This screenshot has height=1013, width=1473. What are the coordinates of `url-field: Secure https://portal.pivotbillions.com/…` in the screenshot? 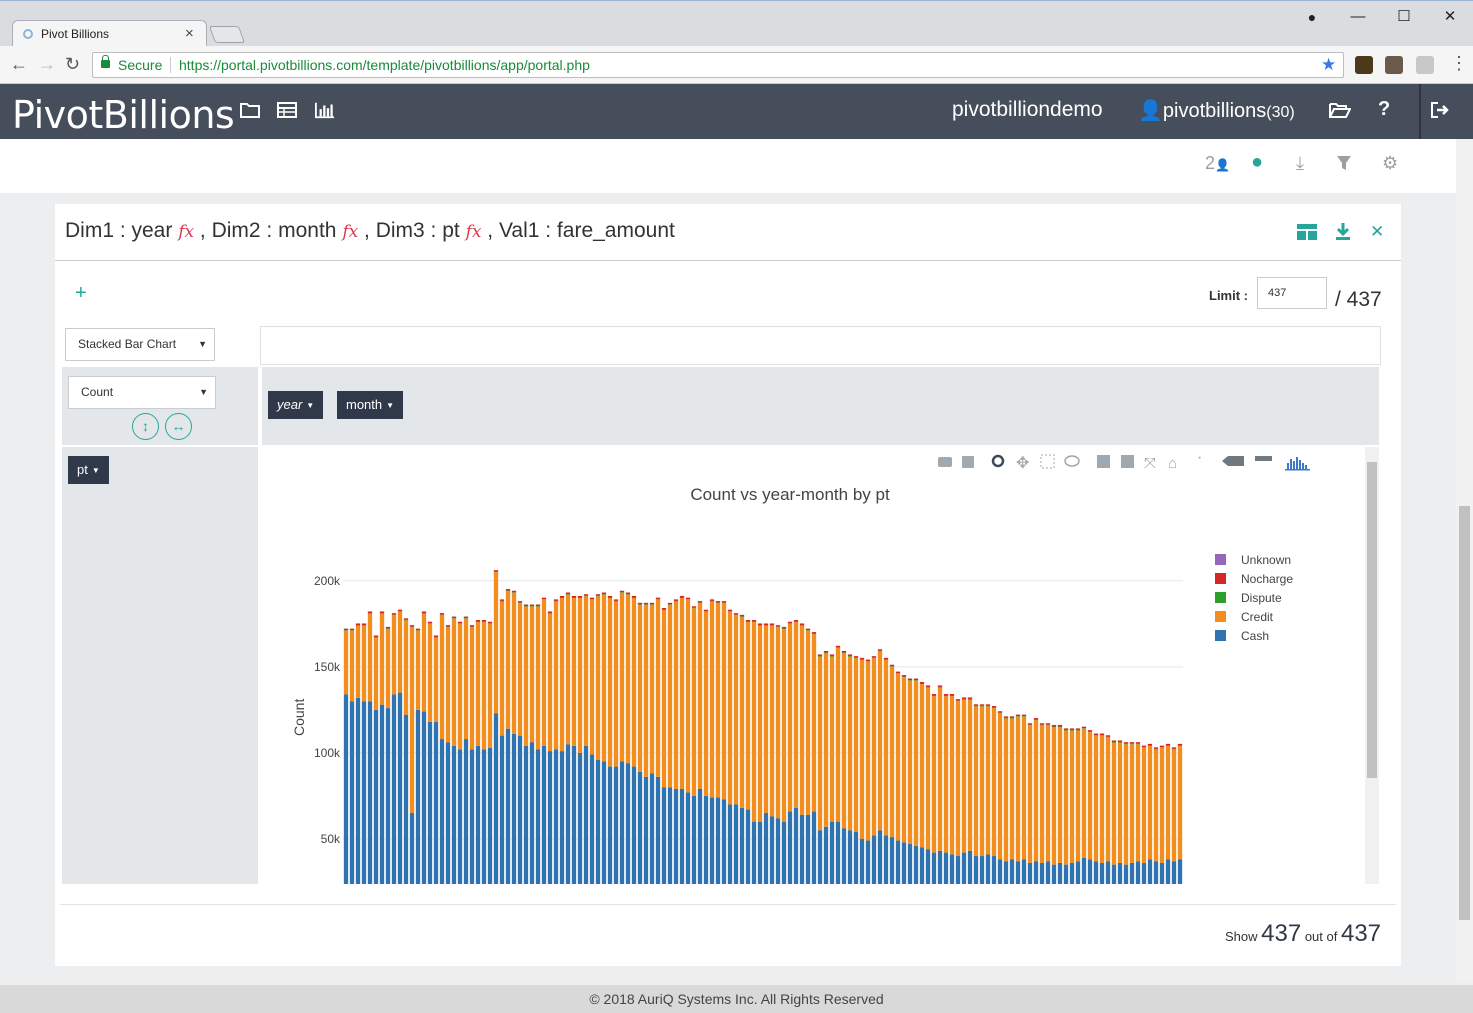 It's located at (718, 65).